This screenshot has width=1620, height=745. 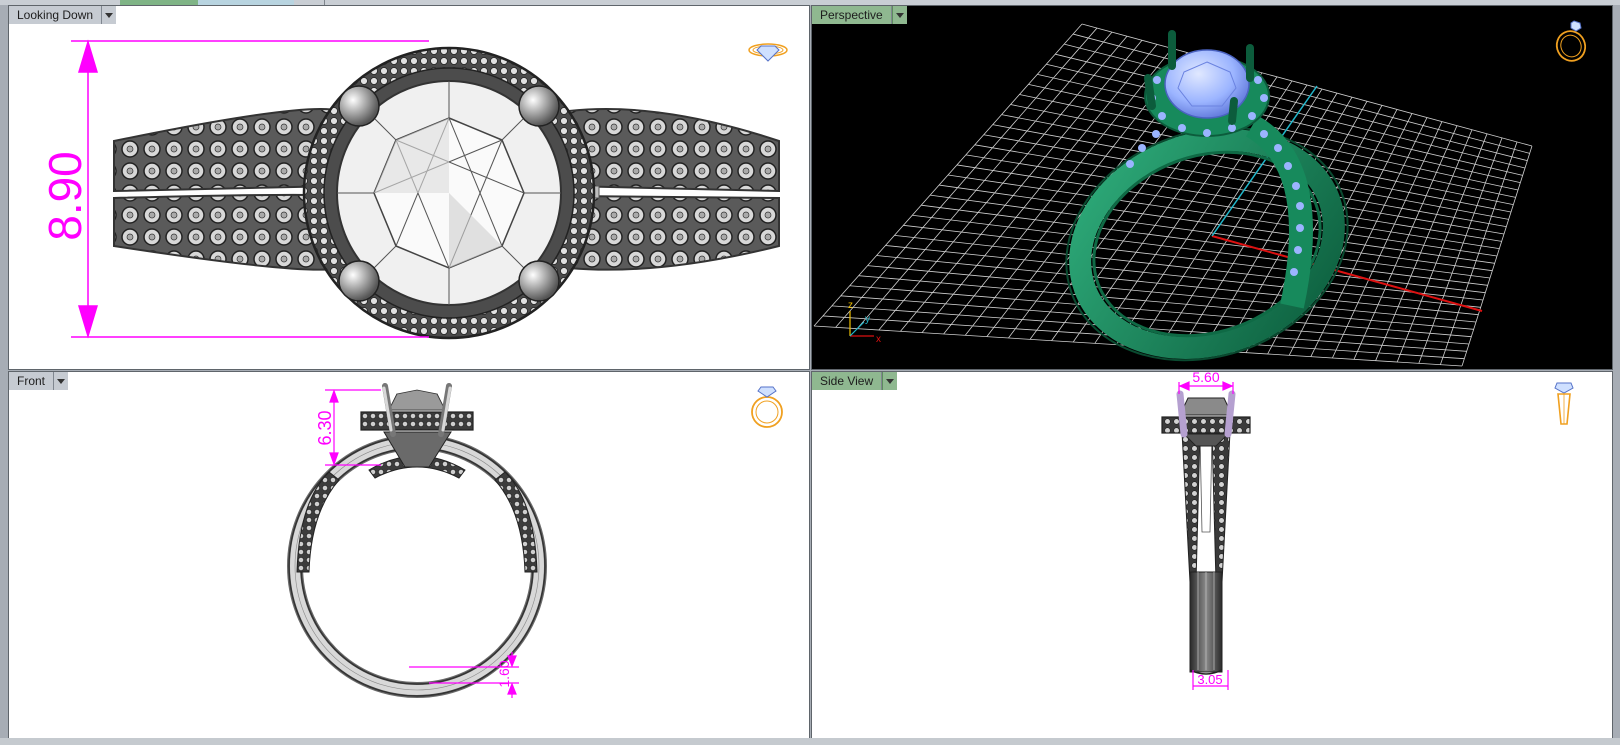 What do you see at coordinates (878, 339) in the screenshot?
I see `axis-x-label: x` at bounding box center [878, 339].